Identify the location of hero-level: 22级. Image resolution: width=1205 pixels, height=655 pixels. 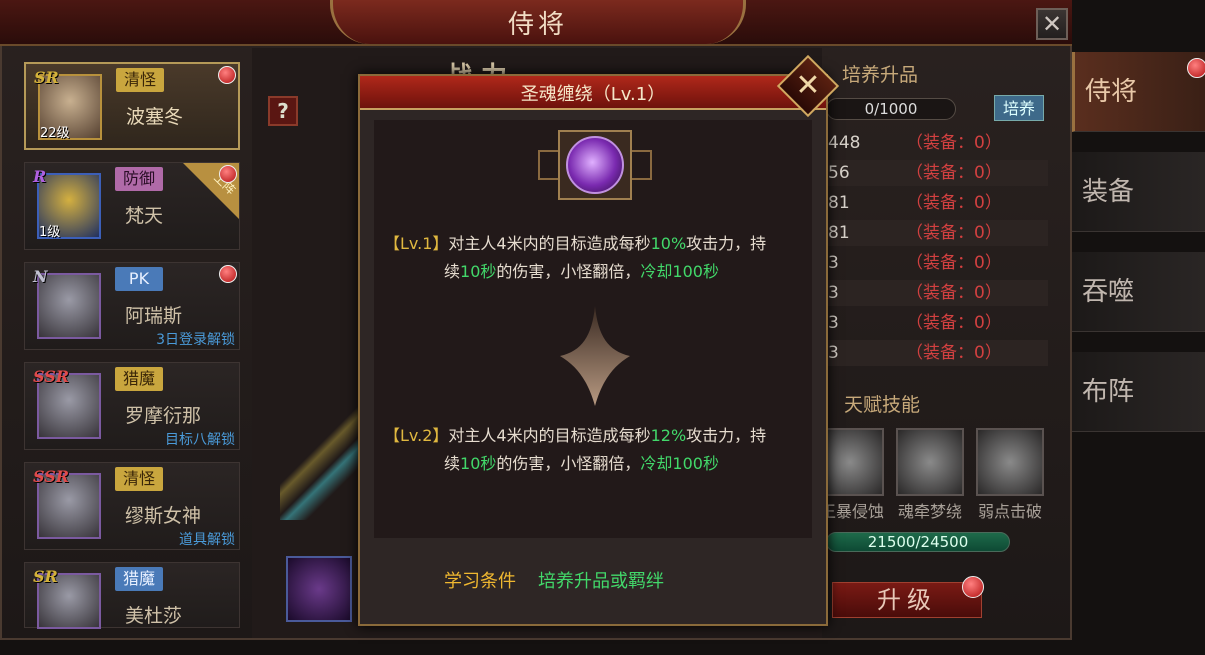
(55, 133).